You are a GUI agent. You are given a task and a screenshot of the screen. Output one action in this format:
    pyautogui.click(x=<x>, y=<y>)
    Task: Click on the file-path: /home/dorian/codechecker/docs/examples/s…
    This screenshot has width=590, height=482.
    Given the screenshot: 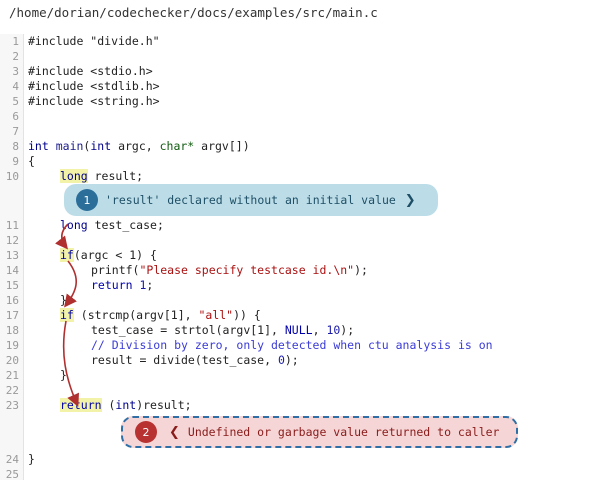 What is the action you would take?
    pyautogui.click(x=193, y=12)
    